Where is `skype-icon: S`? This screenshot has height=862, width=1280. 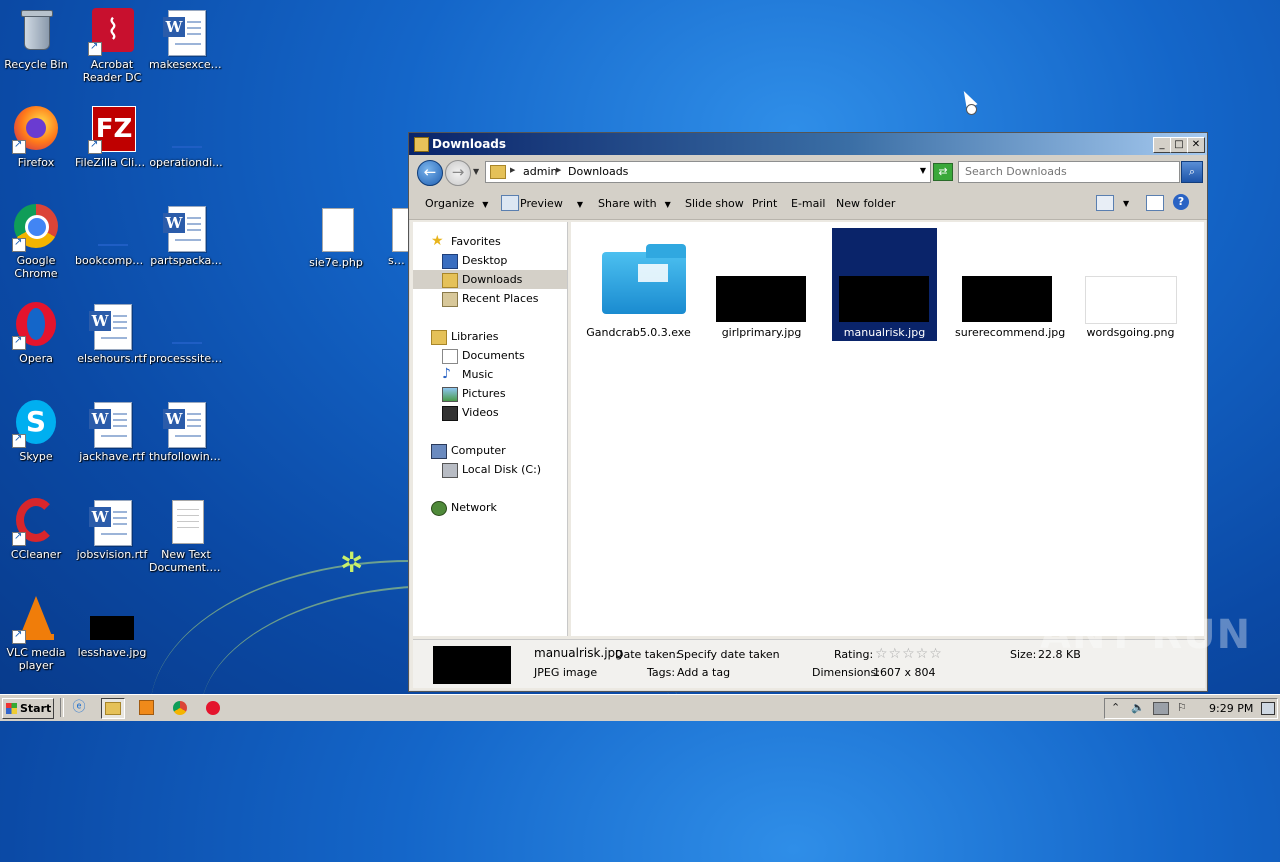
skype-icon: S is located at coordinates (36, 424).